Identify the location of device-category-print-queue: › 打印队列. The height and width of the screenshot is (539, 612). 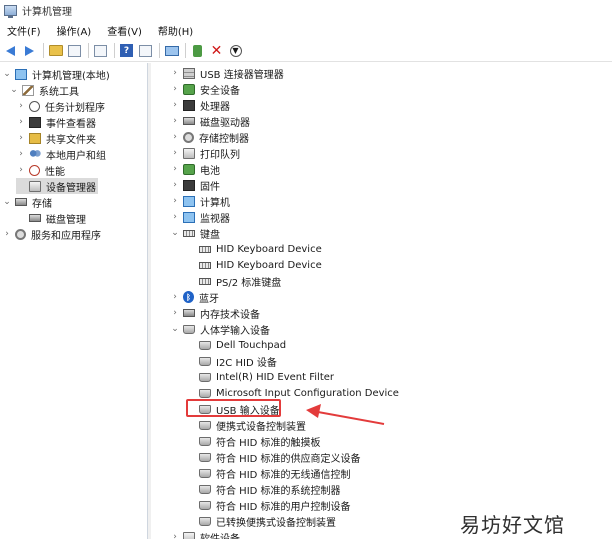
(205, 153).